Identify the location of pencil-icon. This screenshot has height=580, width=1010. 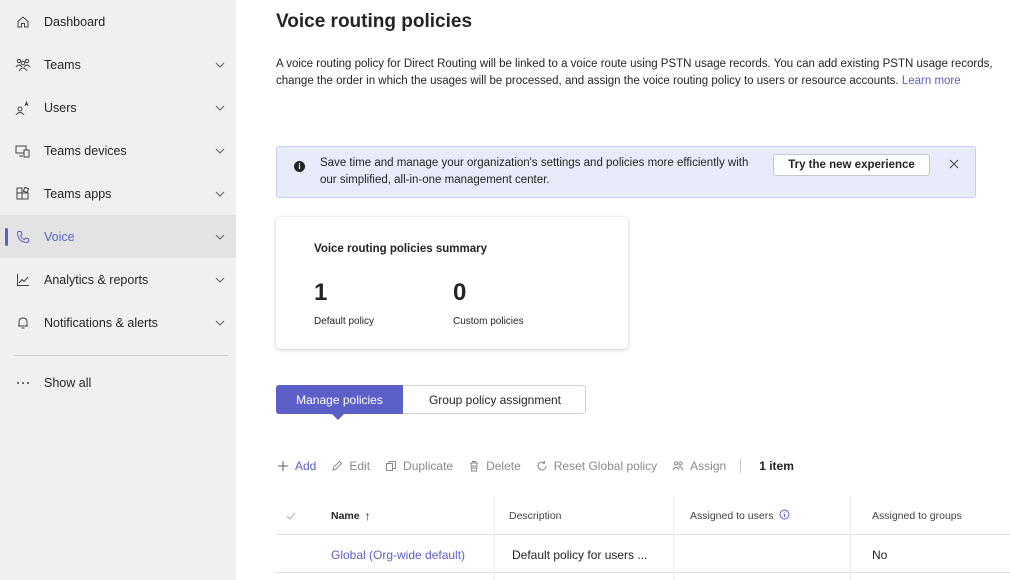
(337, 466).